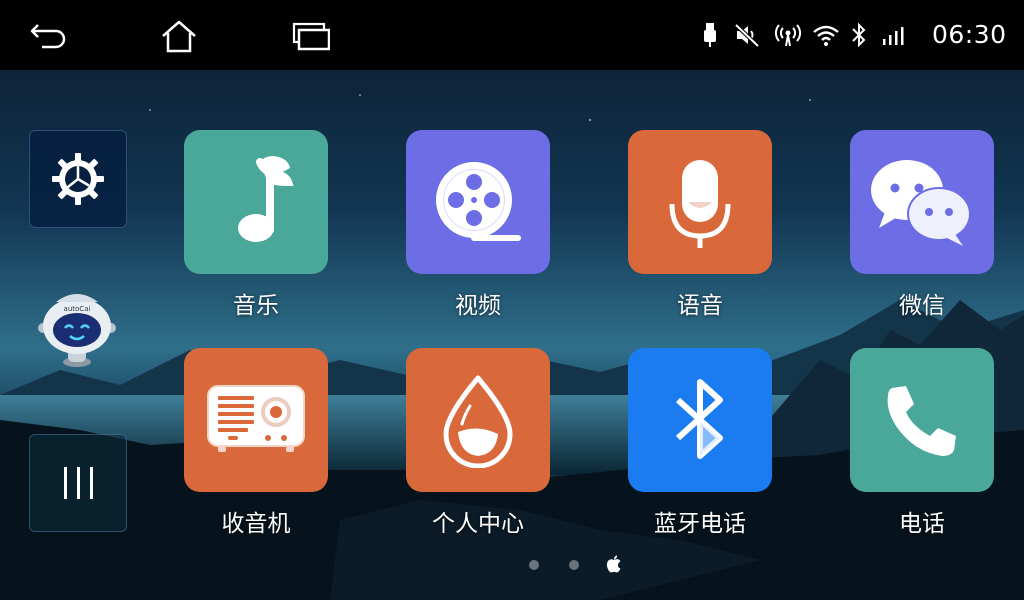 The width and height of the screenshot is (1024, 600). I want to click on recent-apps-button, so click(310, 36).